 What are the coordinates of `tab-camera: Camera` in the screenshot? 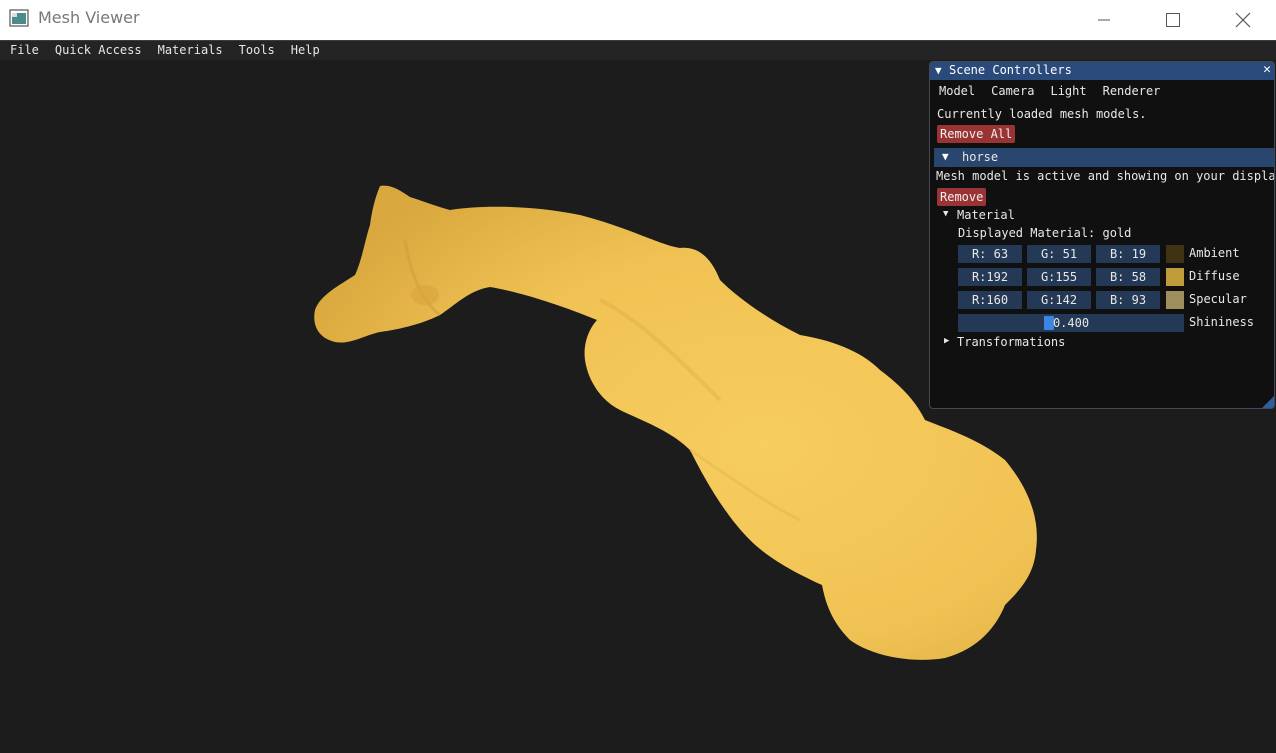 It's located at (1012, 91).